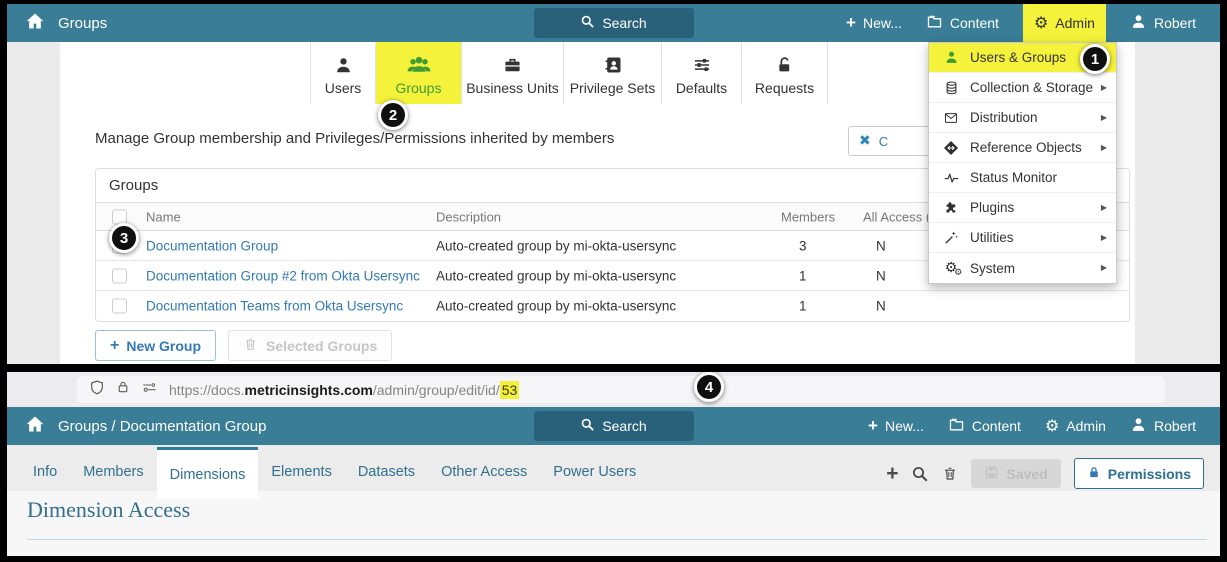 The image size is (1227, 562). Describe the element at coordinates (587, 23) in the screenshot. I see `search-icon` at that location.